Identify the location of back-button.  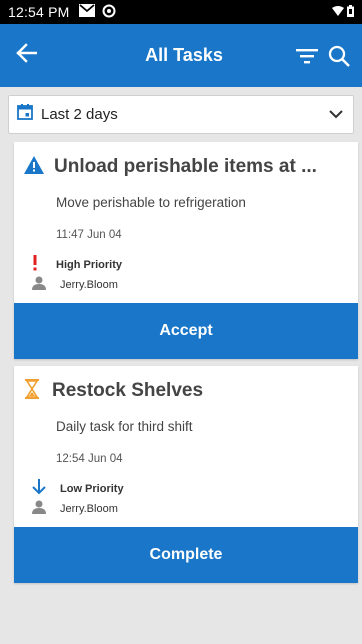
(26, 55).